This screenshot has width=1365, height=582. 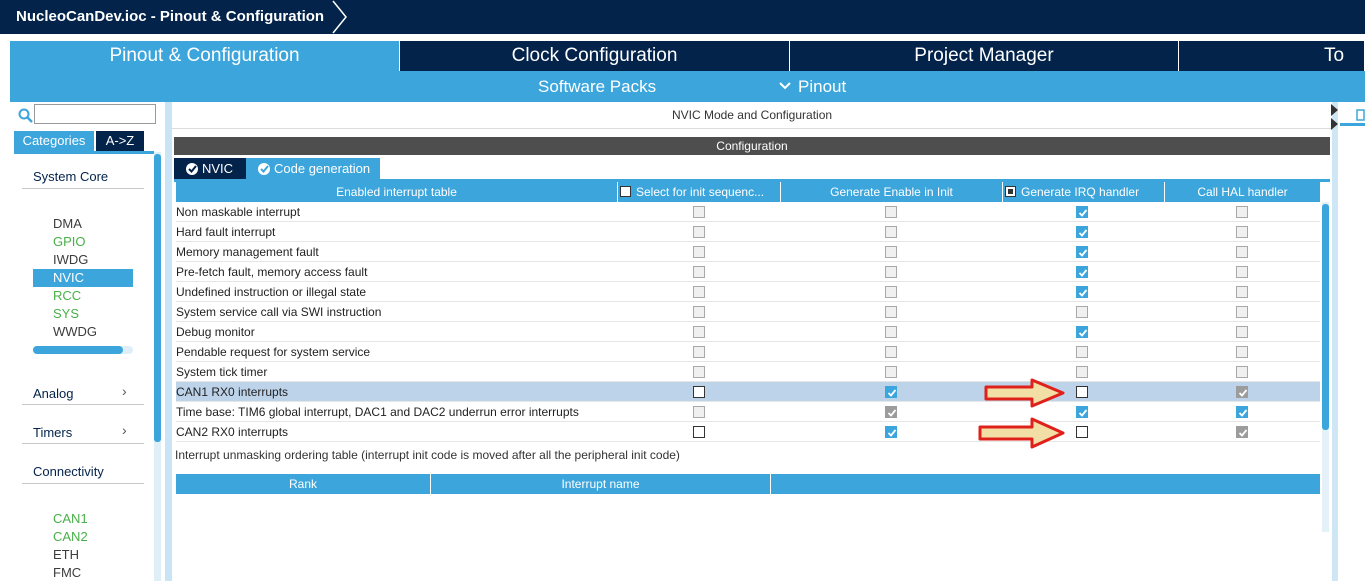 What do you see at coordinates (748, 232) in the screenshot?
I see `table-row: Hard fault interrupt` at bounding box center [748, 232].